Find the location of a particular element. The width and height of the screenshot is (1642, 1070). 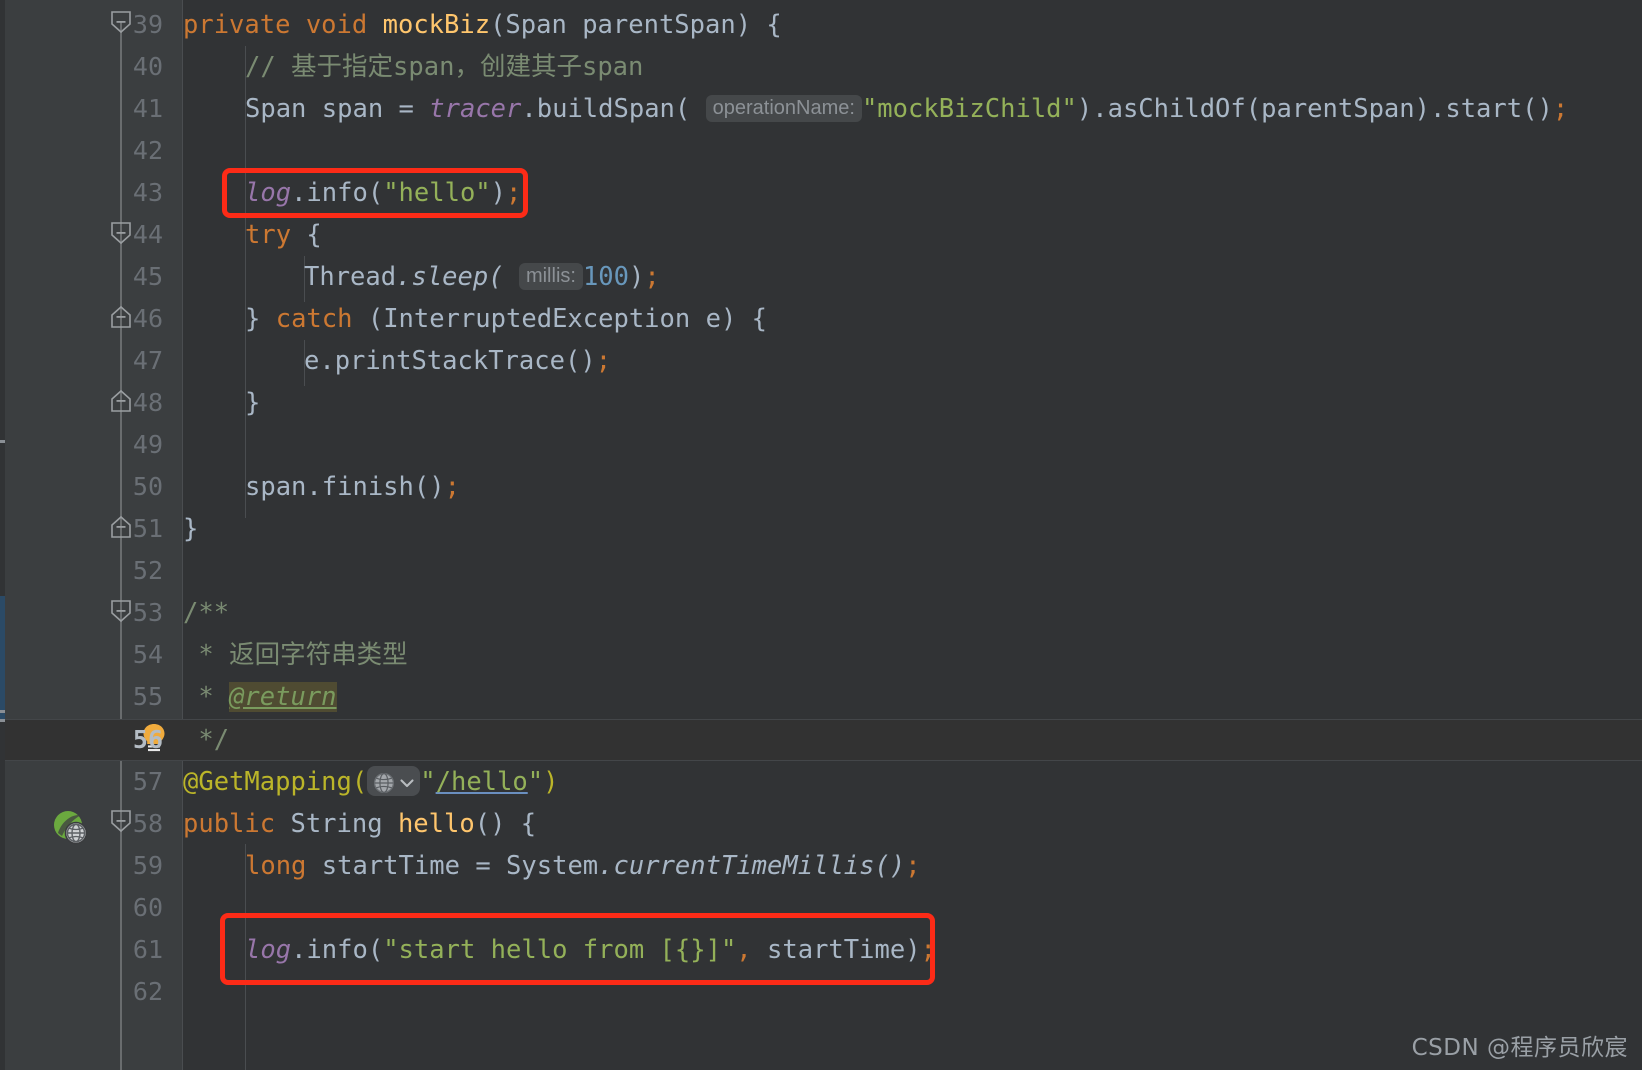

line-content: public String hello() { is located at coordinates (359, 824).